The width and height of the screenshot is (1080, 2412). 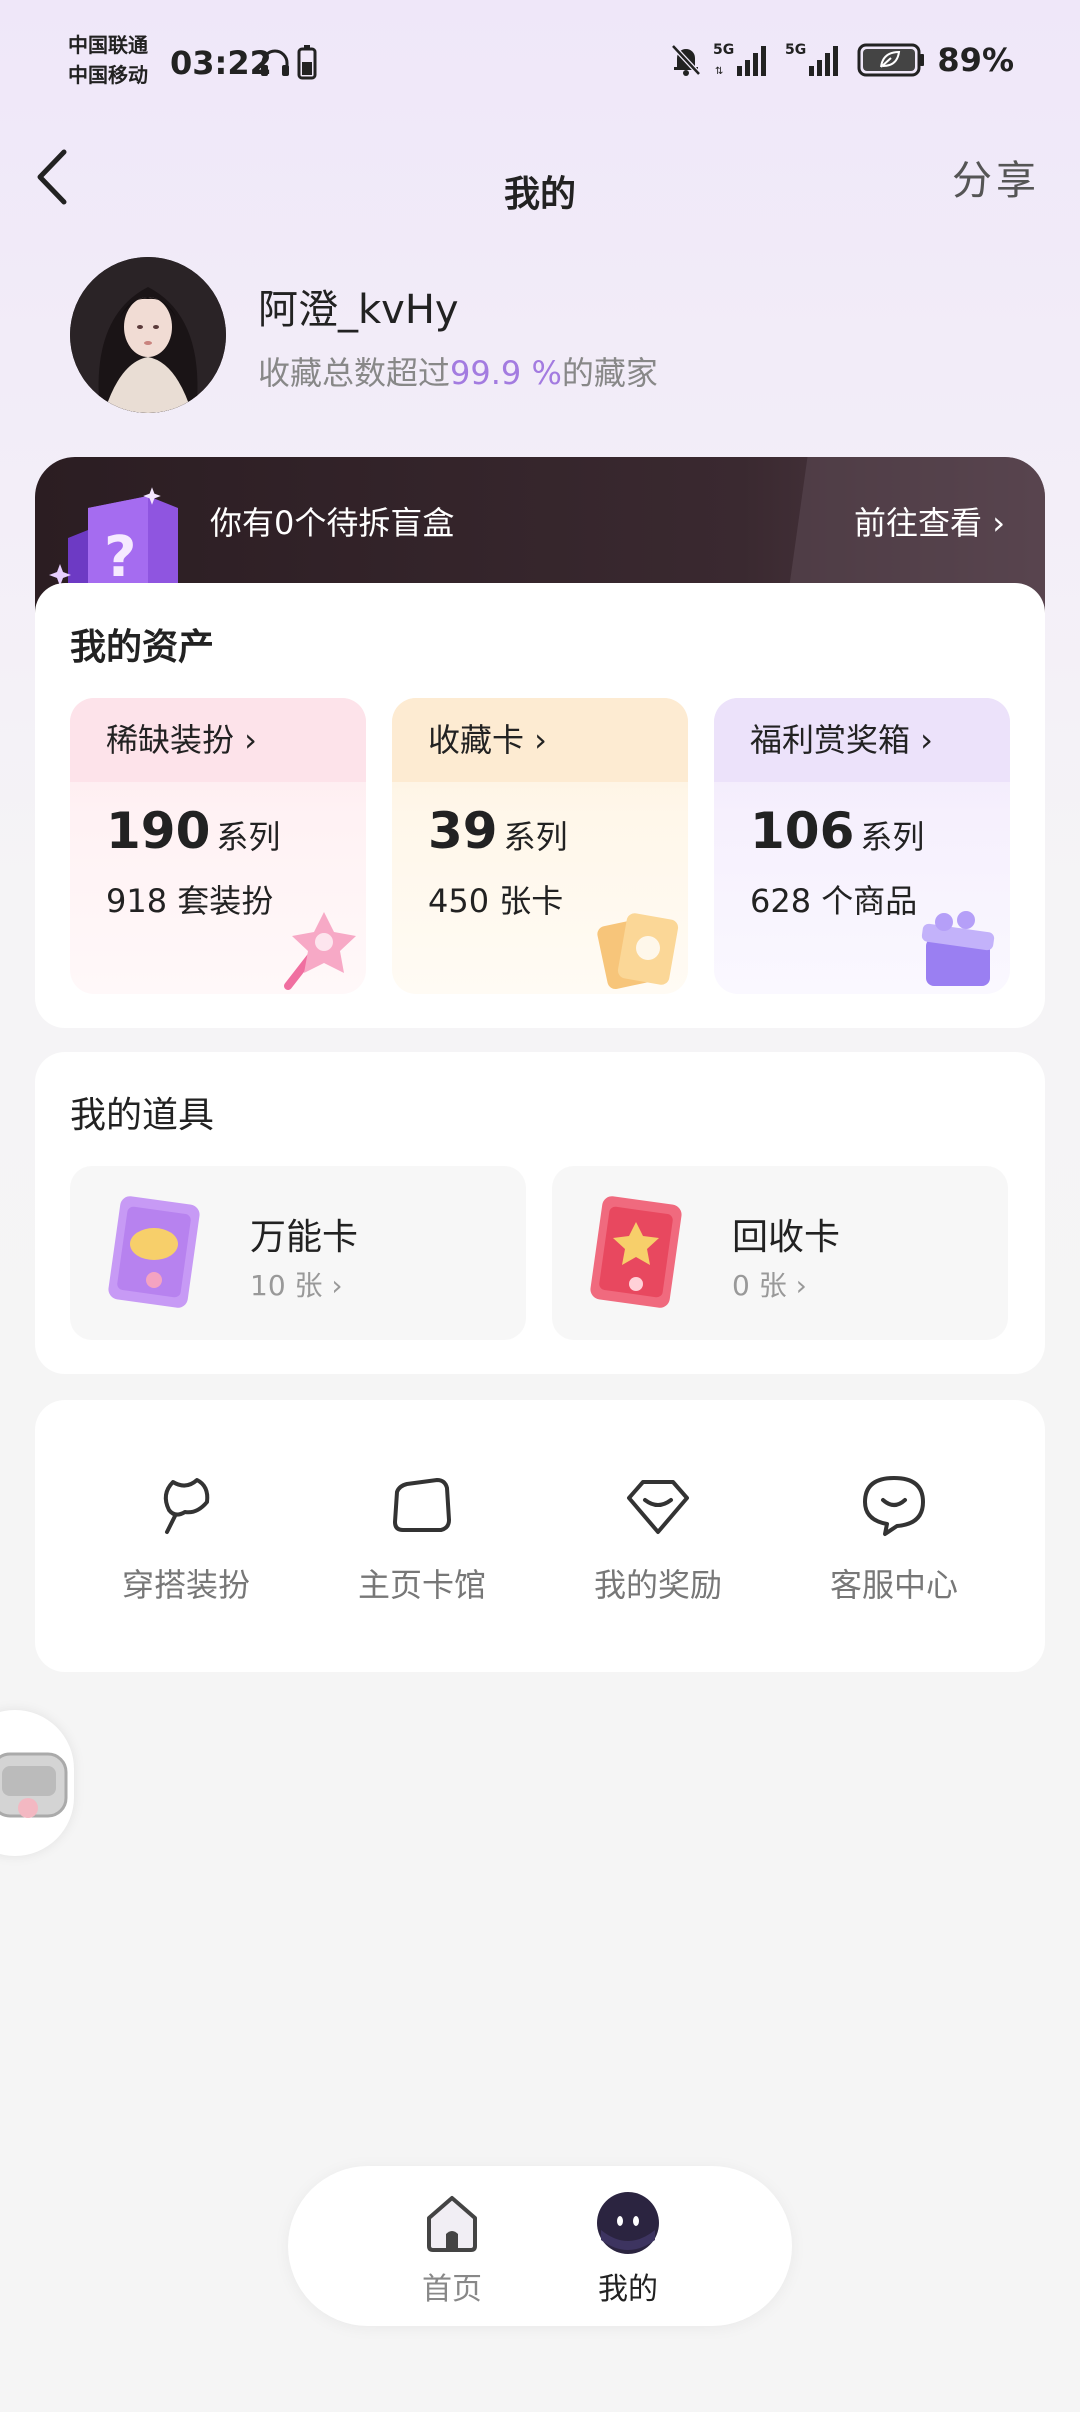 I want to click on bottom-nav, so click(x=540, y=2246).